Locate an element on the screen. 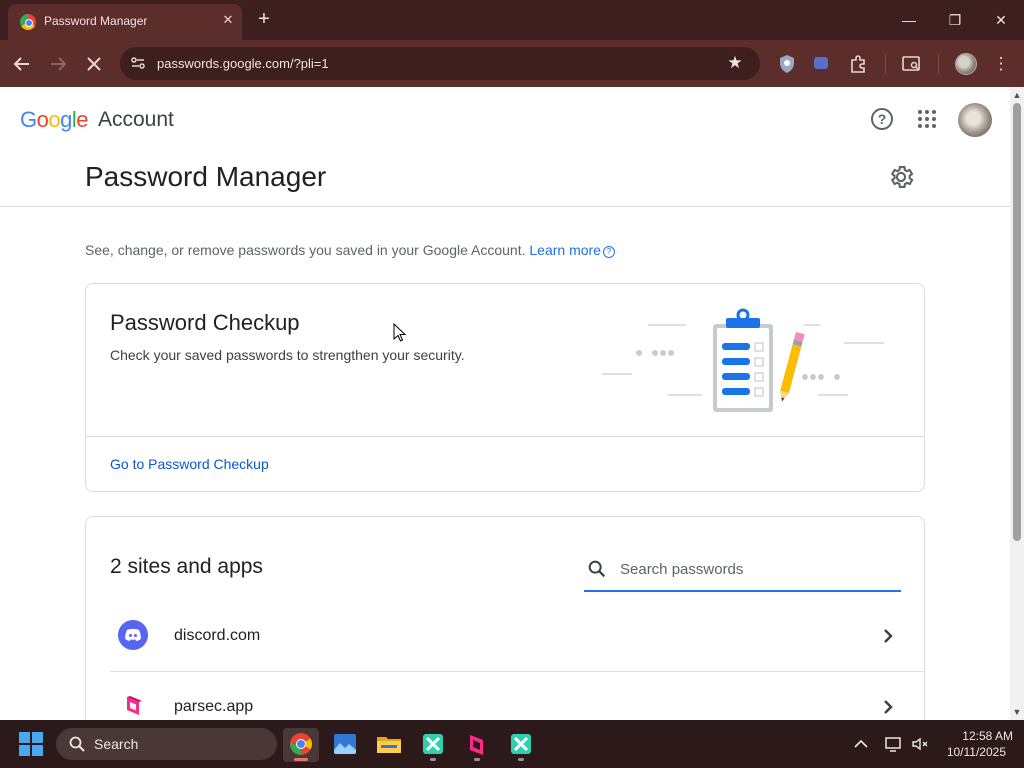  taskbar-parsec is located at coordinates (477, 745).